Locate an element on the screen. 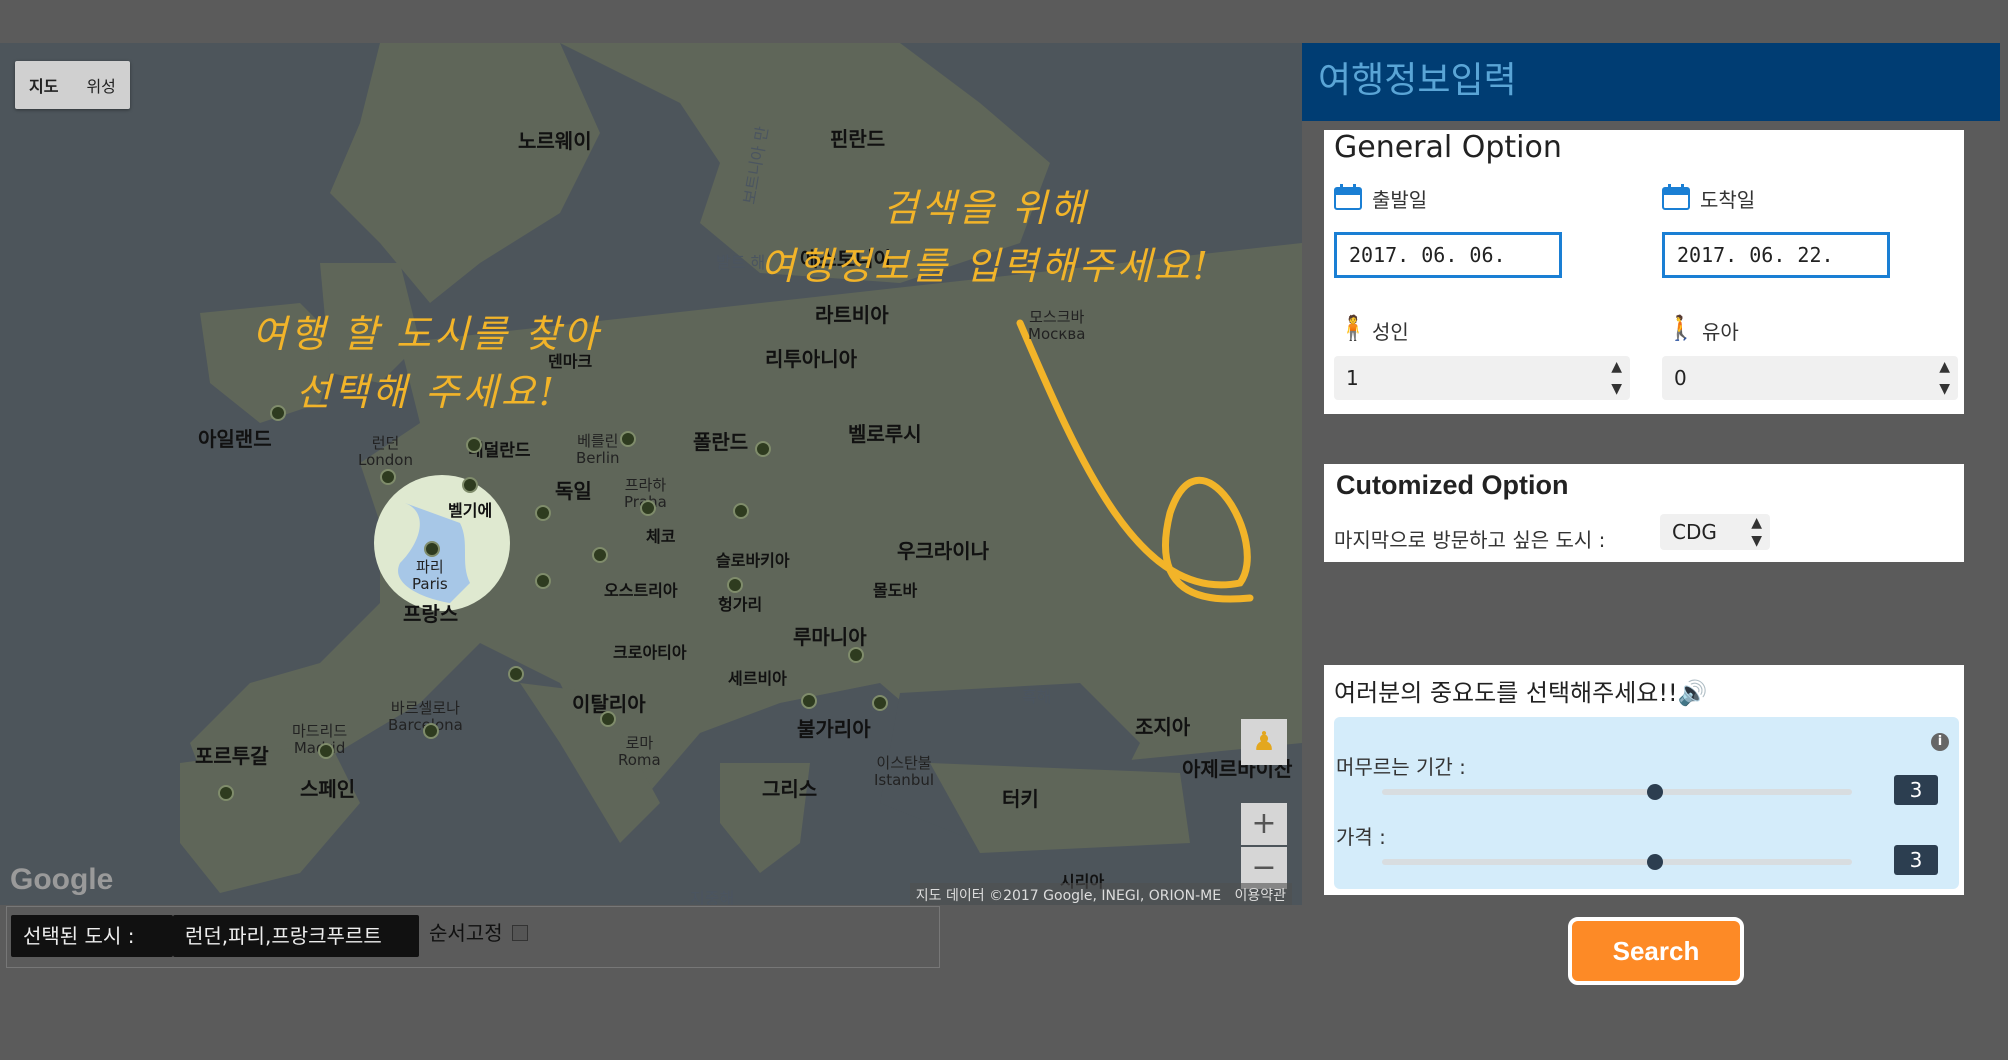 This screenshot has width=2008, height=1060. country-label: 리투아니아 is located at coordinates (811, 359).